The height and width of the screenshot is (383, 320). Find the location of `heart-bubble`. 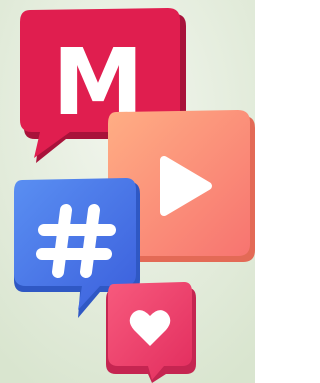

heart-bubble is located at coordinates (151, 332).